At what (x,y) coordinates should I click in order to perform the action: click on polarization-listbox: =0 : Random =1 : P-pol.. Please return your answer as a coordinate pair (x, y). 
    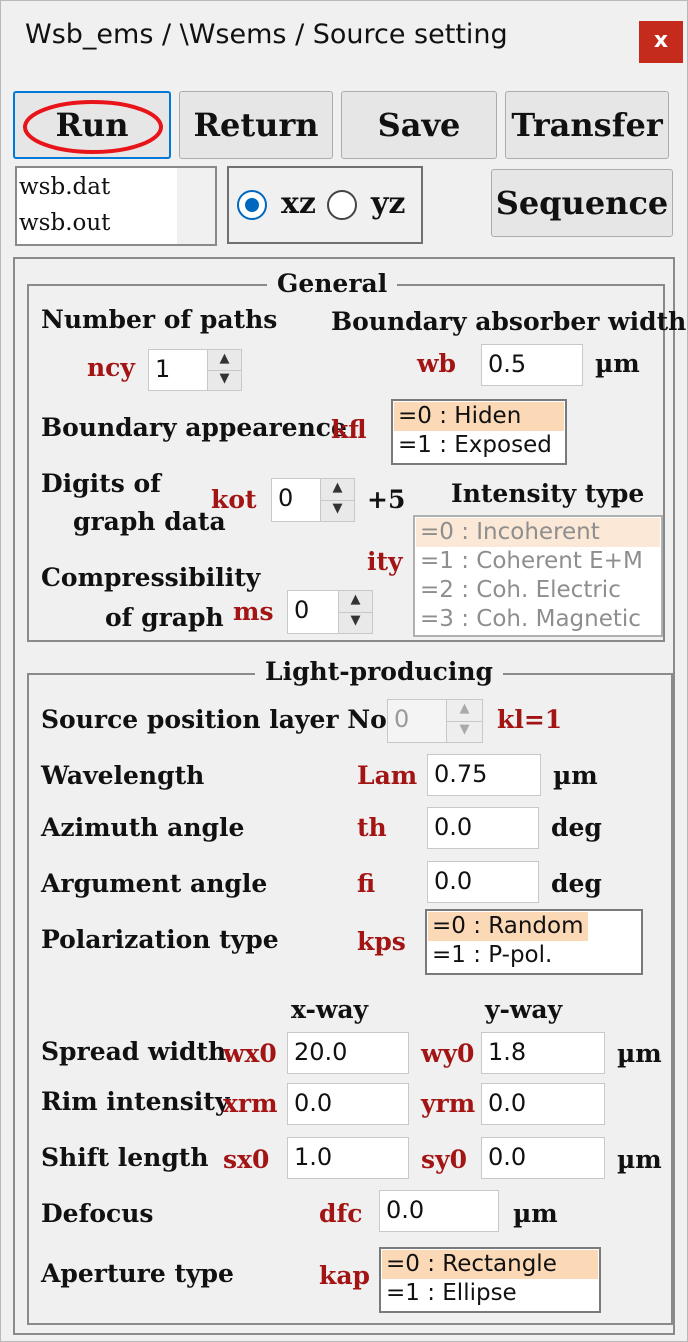
    Looking at the image, I should click on (534, 942).